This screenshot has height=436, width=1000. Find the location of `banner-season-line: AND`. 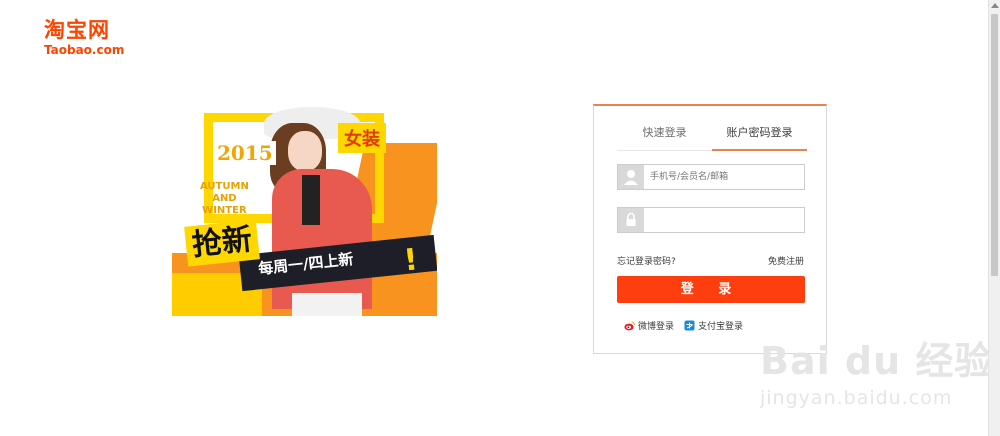

banner-season-line: AND is located at coordinates (224, 198).